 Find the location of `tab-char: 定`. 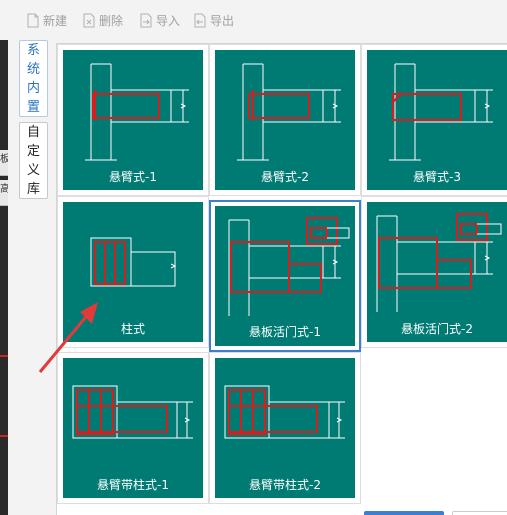

tab-char: 定 is located at coordinates (33, 151).